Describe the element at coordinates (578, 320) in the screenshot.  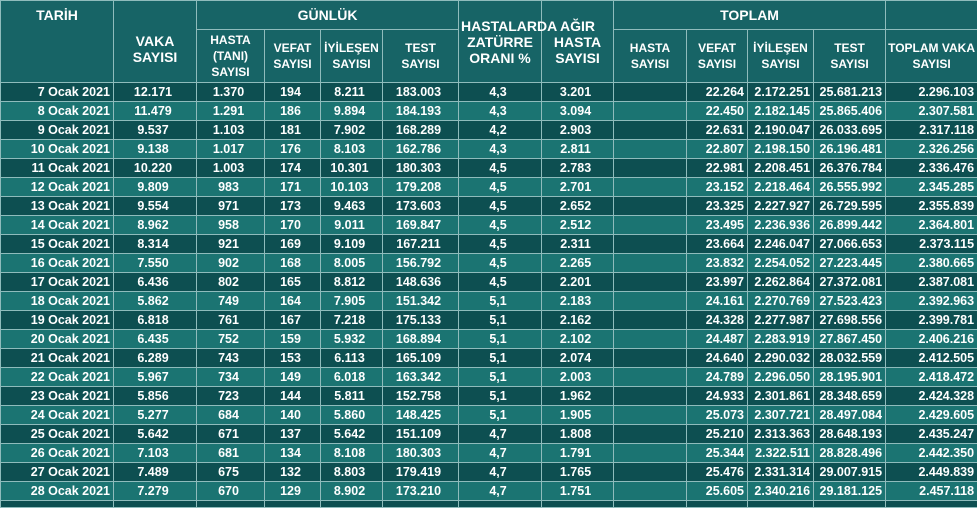
I see `cell-agir: 2.162` at that location.